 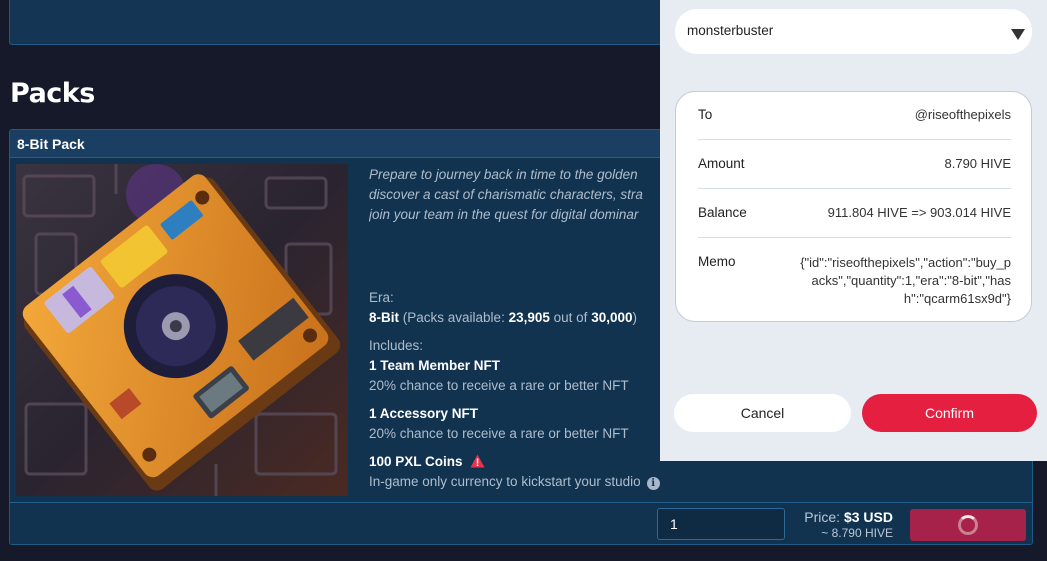 I want to click on warning-icon, so click(x=477, y=462).